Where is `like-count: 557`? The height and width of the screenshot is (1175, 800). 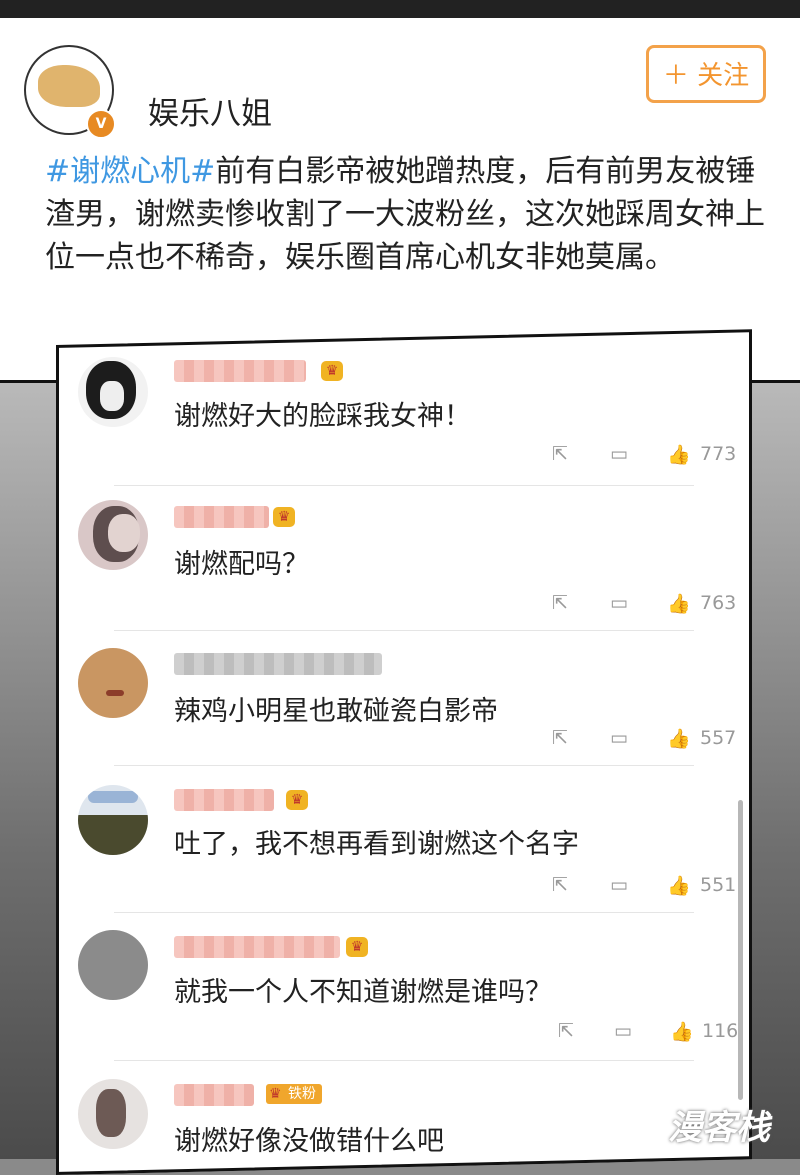 like-count: 557 is located at coordinates (718, 738).